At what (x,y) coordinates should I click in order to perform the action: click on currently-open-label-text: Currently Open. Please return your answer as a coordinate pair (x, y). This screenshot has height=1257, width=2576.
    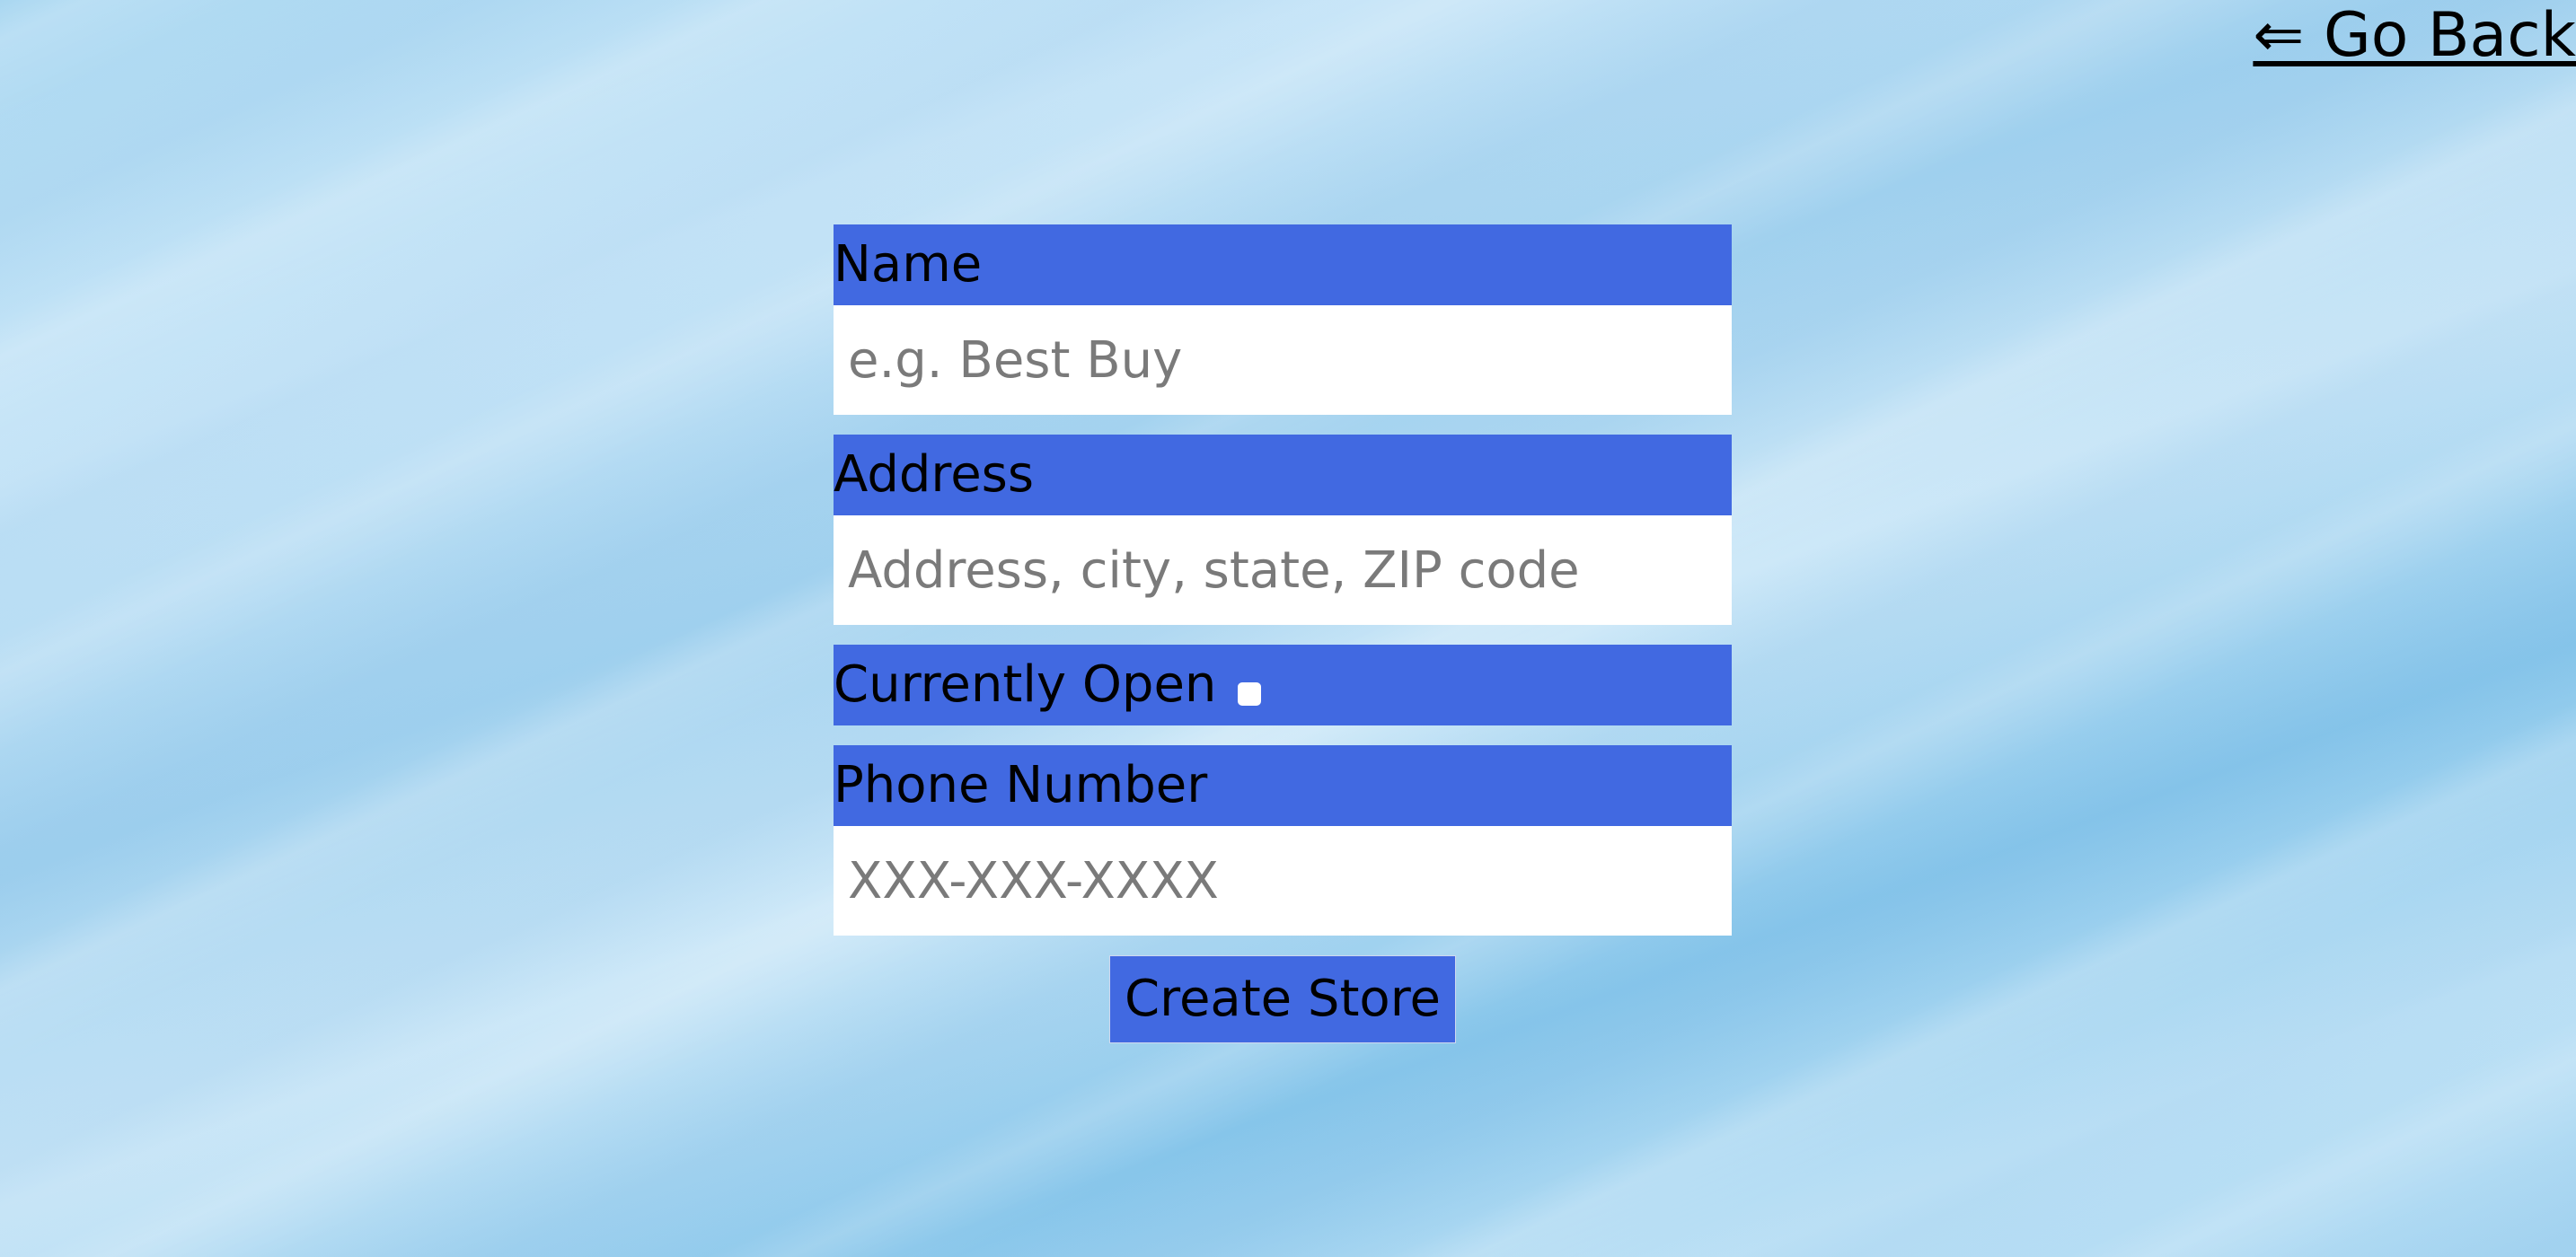
    Looking at the image, I should click on (1025, 684).